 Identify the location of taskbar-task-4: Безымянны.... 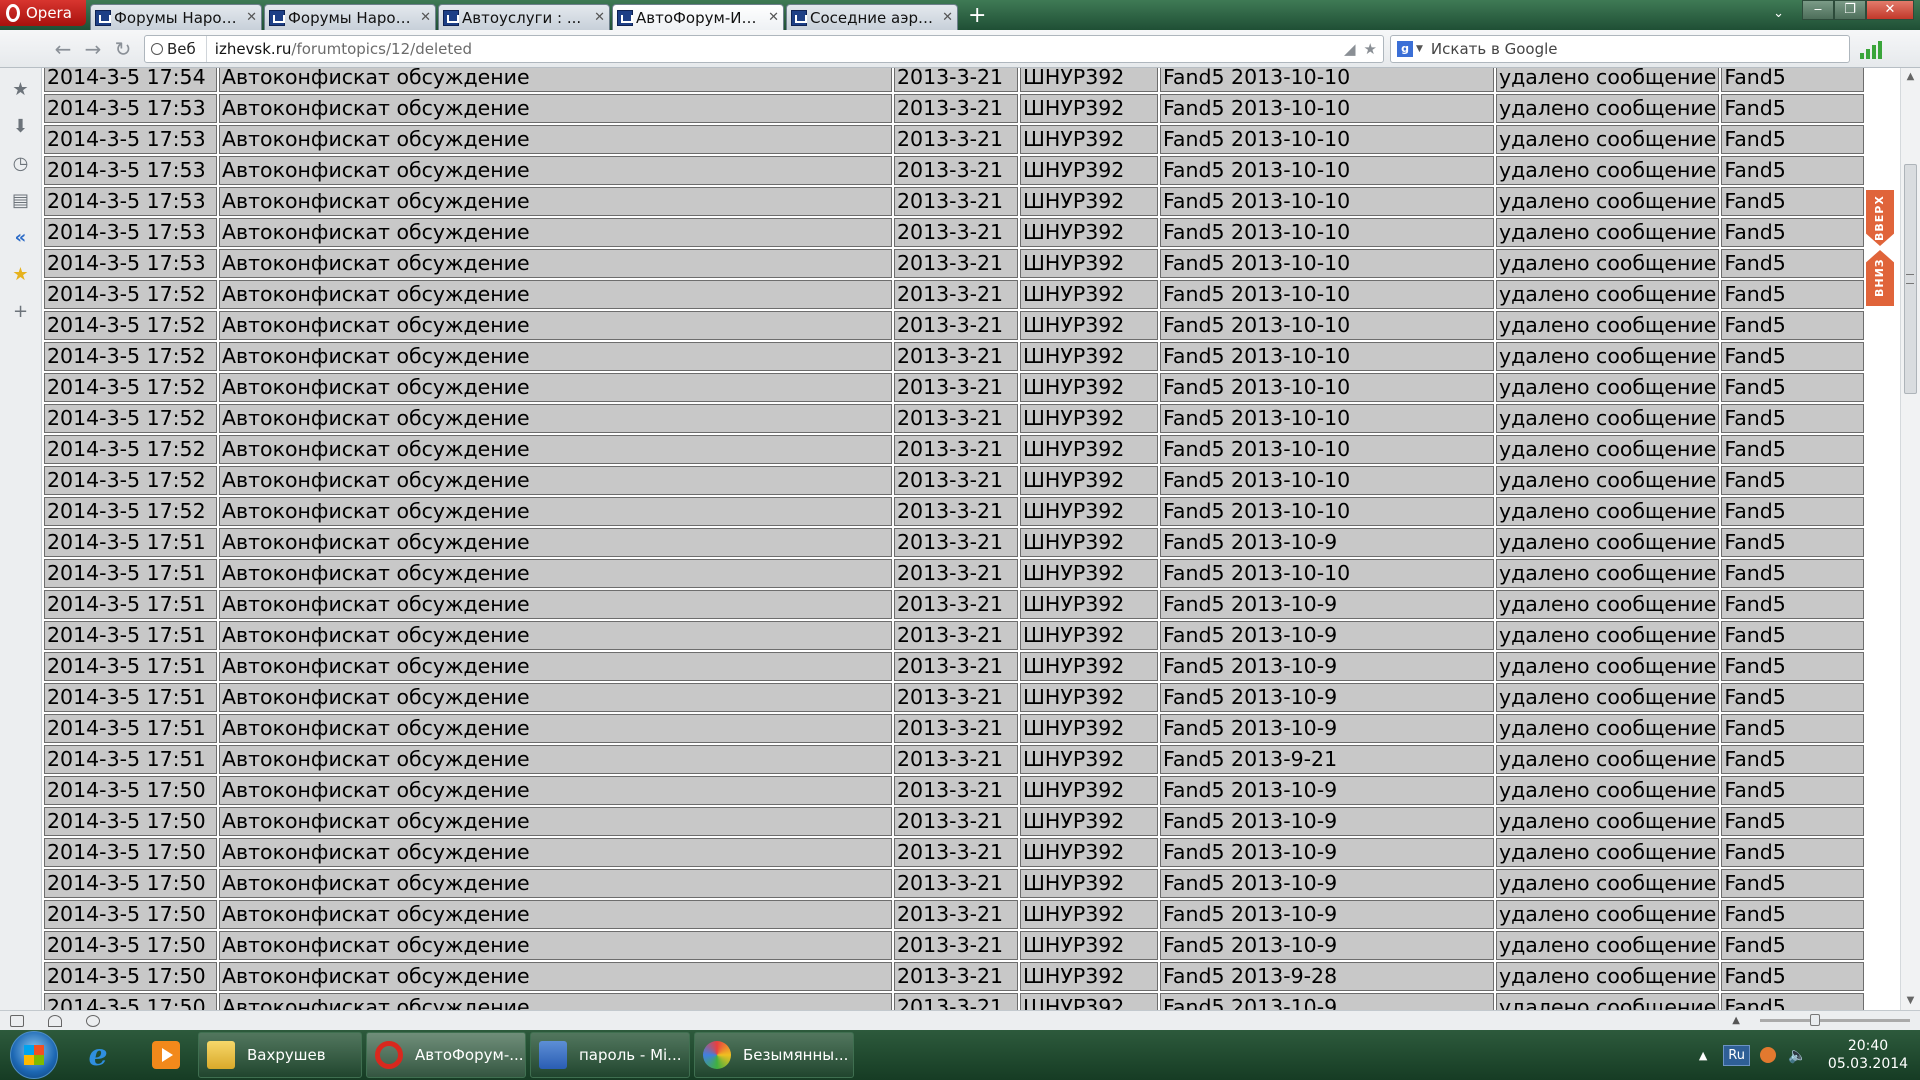
(774, 1055).